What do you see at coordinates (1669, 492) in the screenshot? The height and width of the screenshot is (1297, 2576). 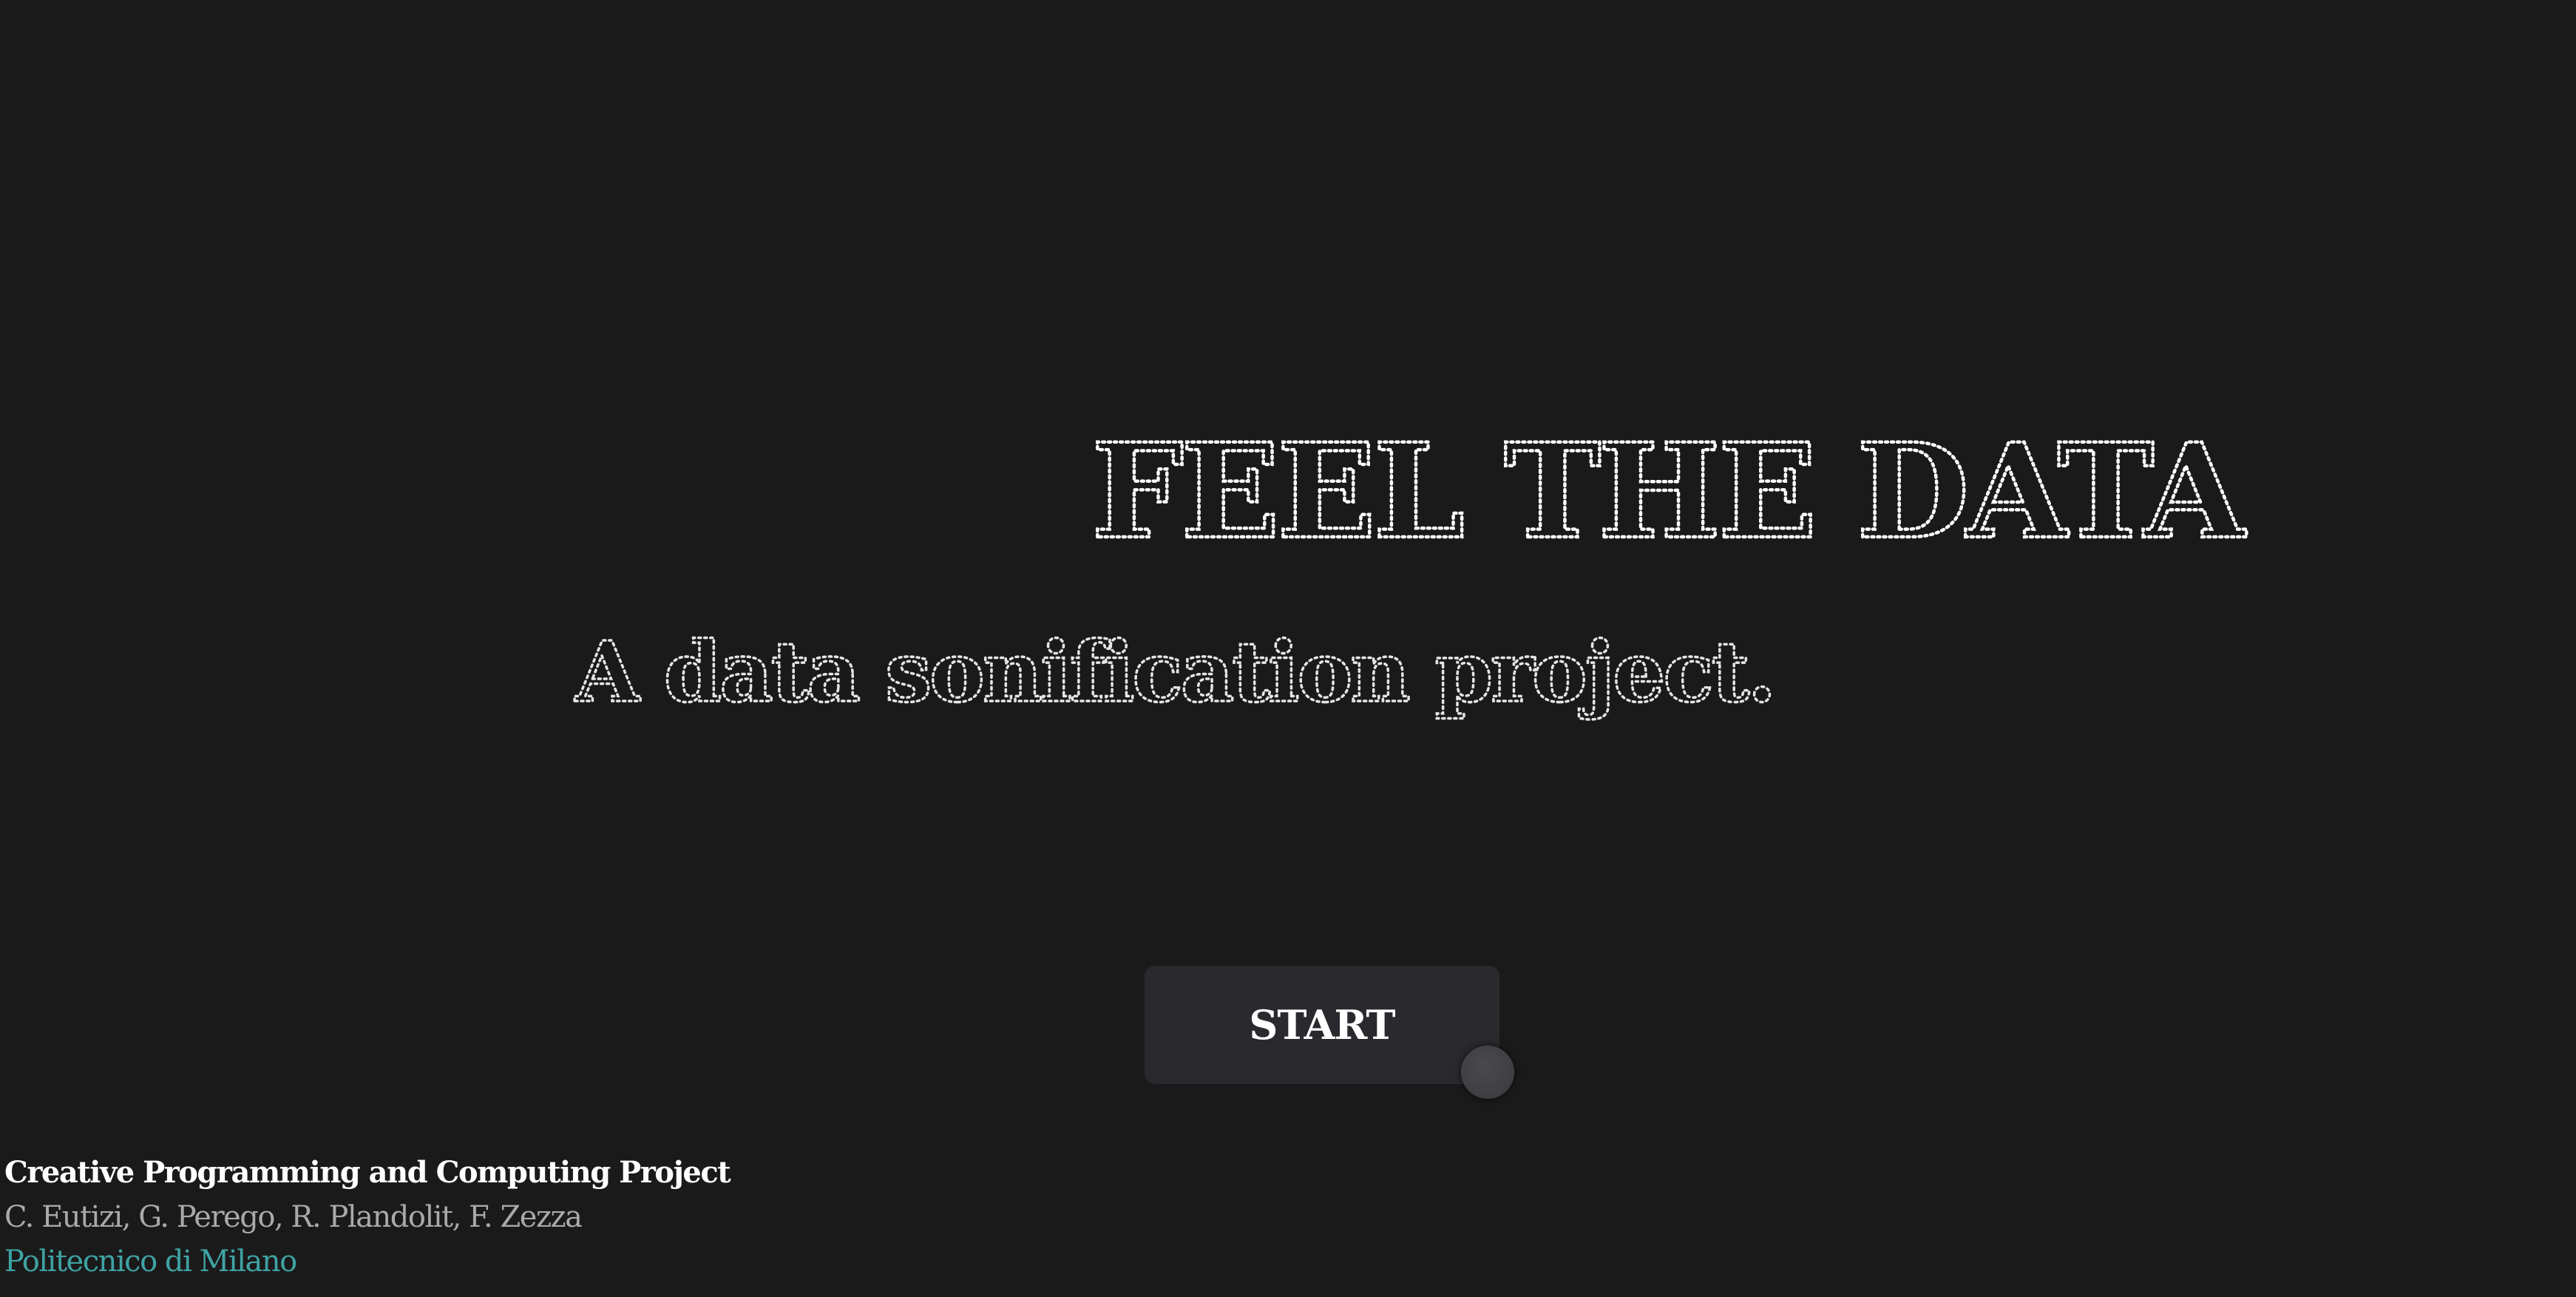 I see `hero-title: FEEL THE DATA` at bounding box center [1669, 492].